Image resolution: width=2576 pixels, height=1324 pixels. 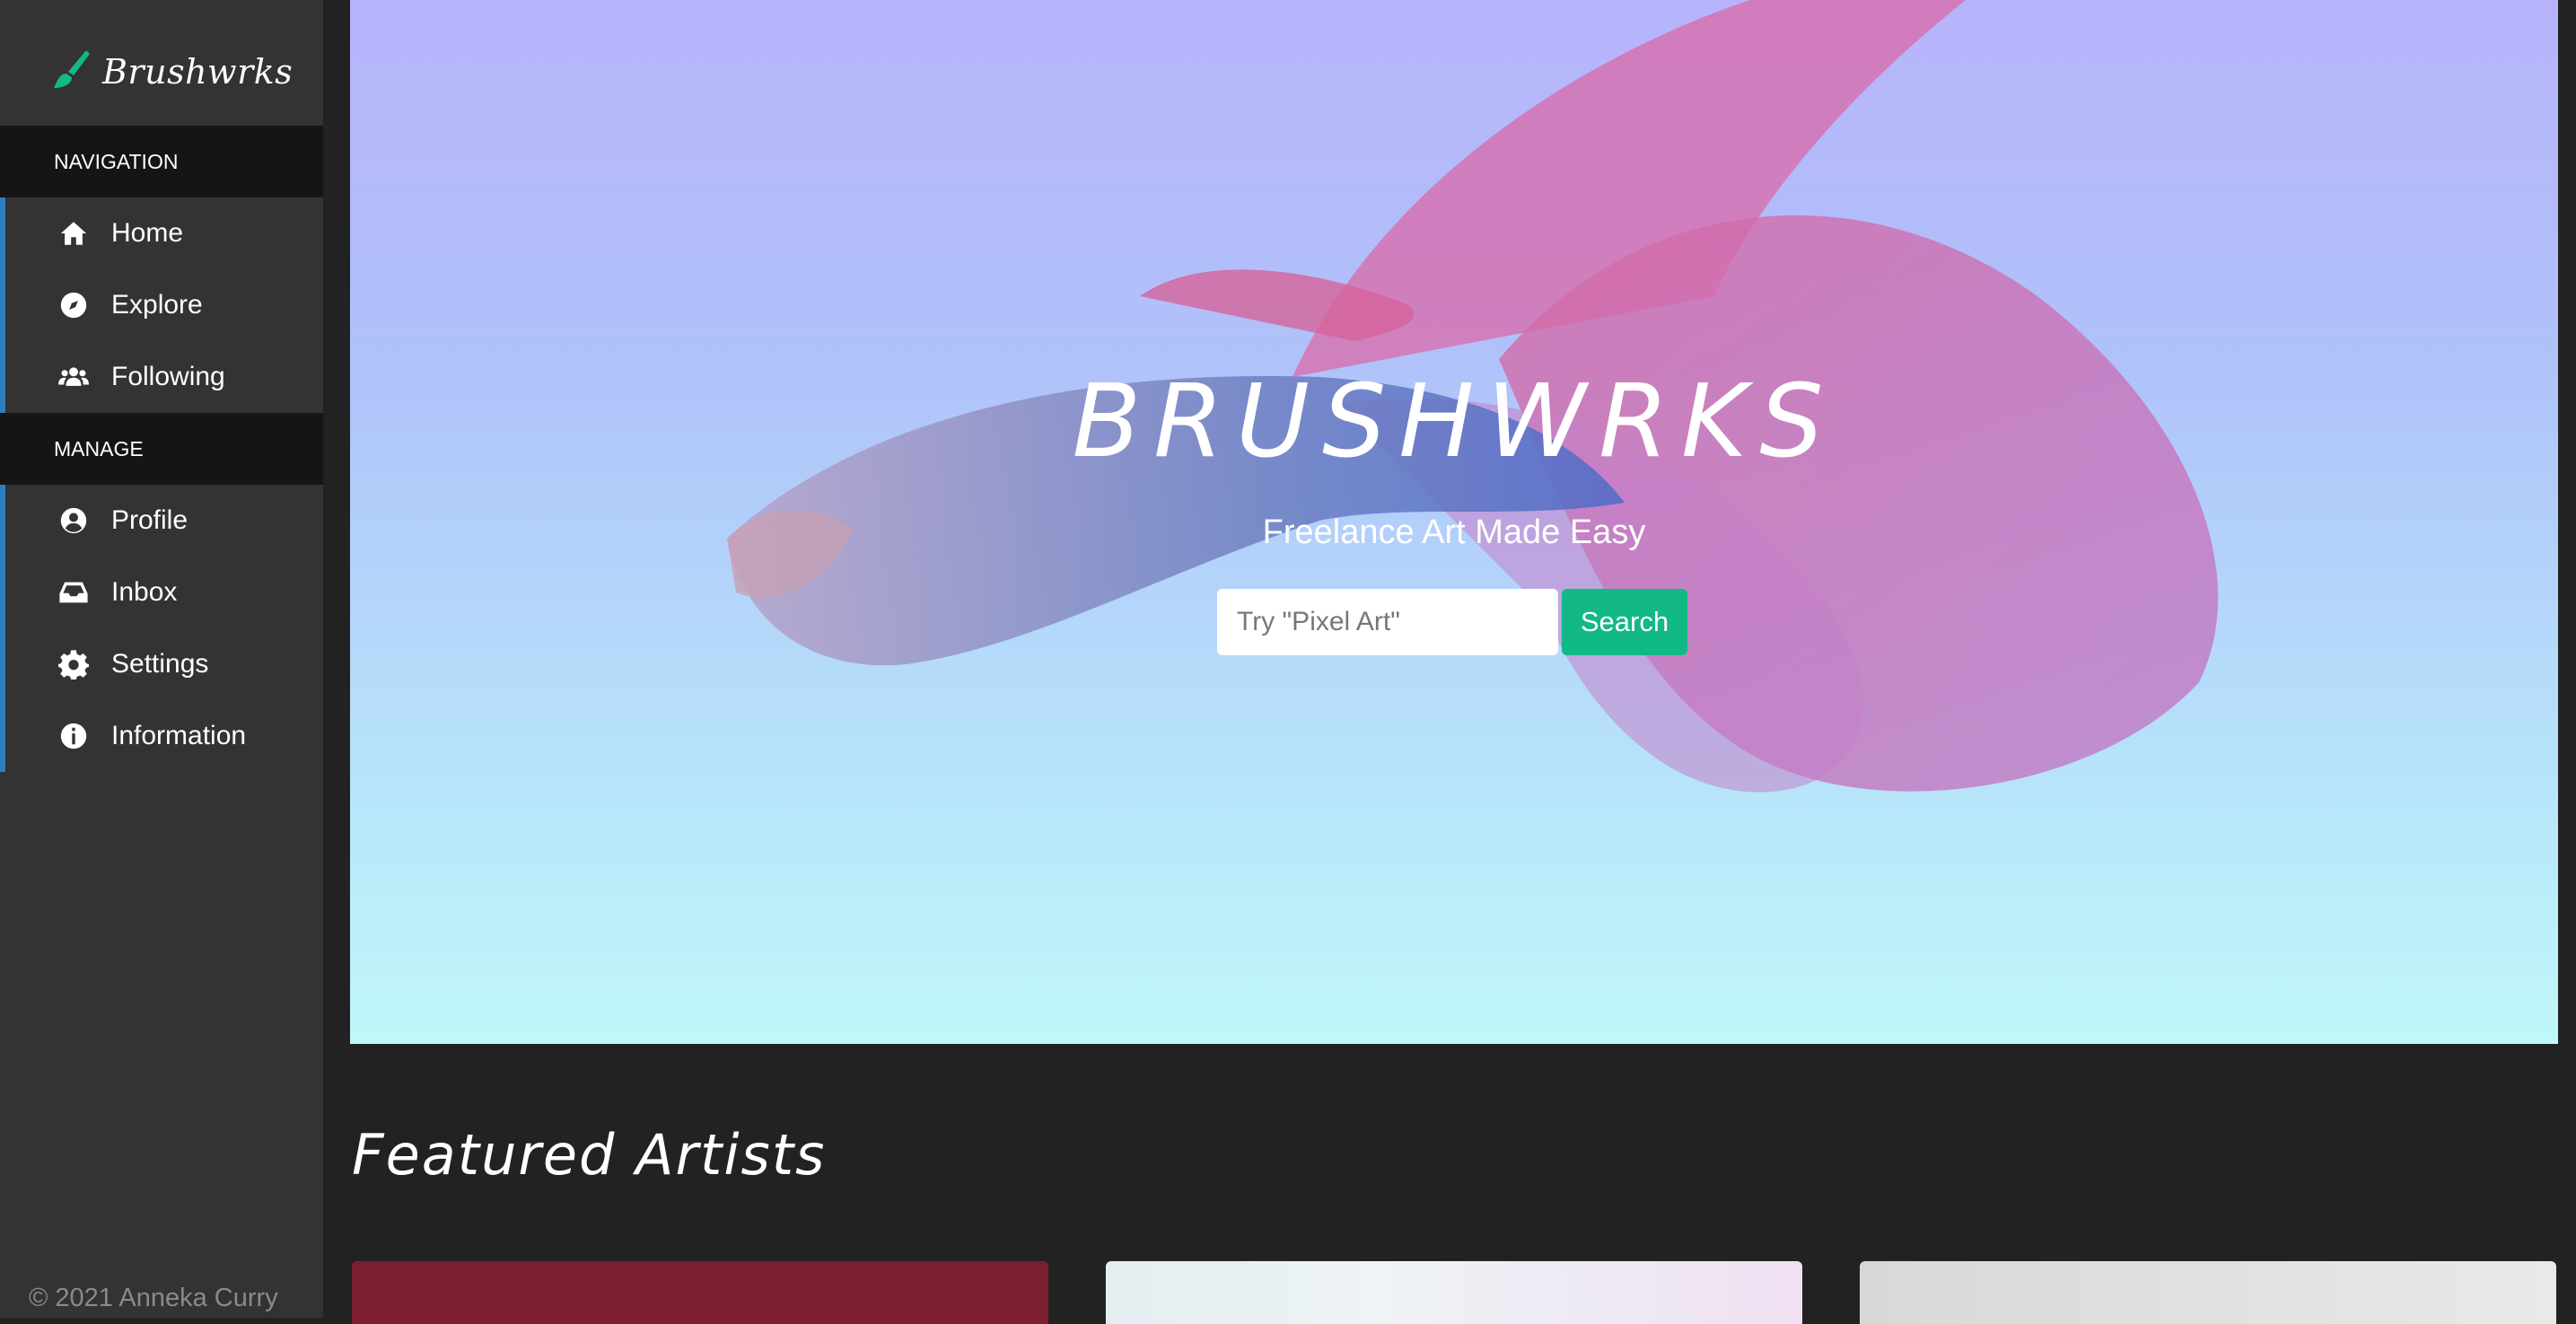 I want to click on users-icon, so click(x=73, y=377).